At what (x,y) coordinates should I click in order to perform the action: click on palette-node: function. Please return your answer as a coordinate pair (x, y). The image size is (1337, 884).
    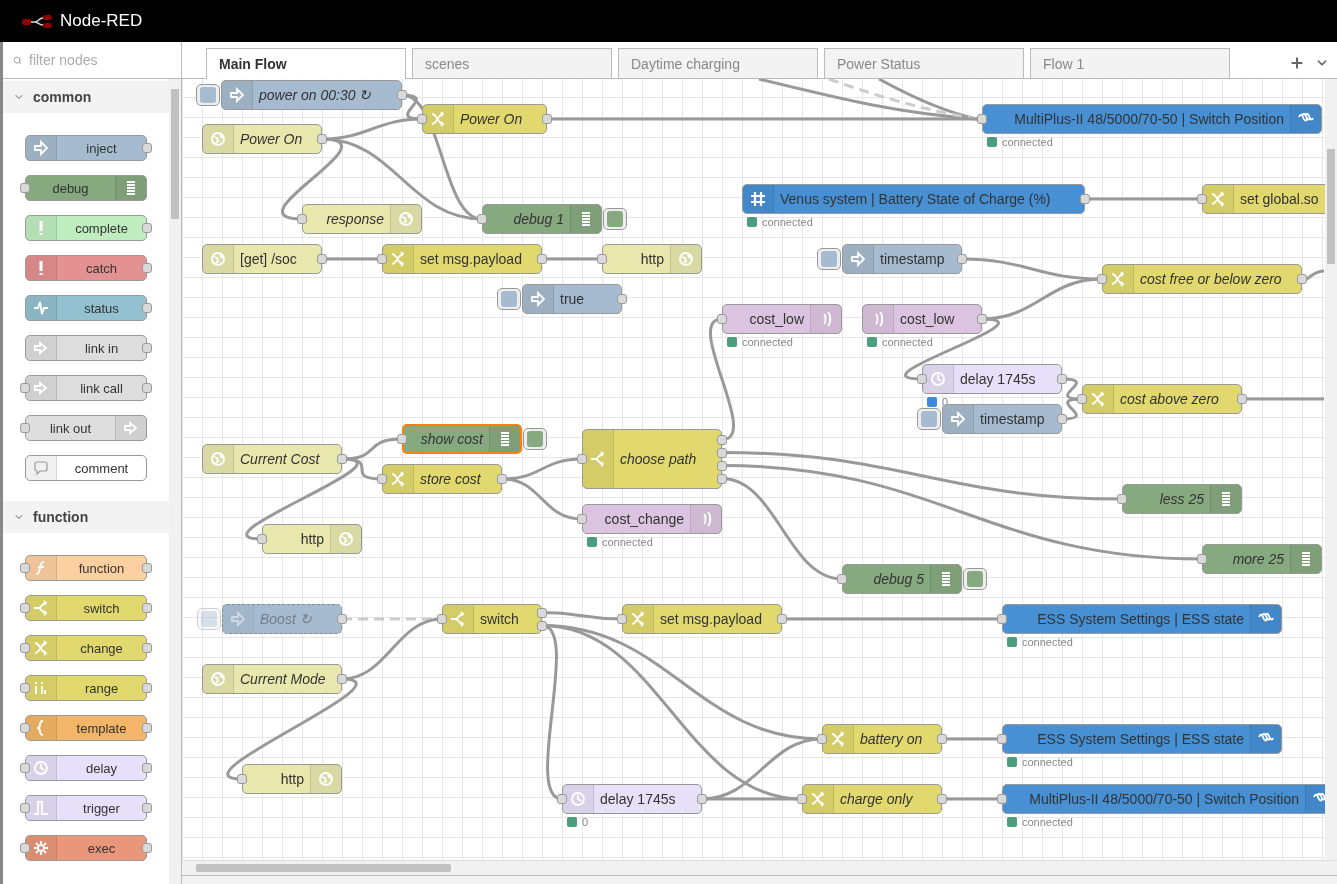
    Looking at the image, I should click on (86, 568).